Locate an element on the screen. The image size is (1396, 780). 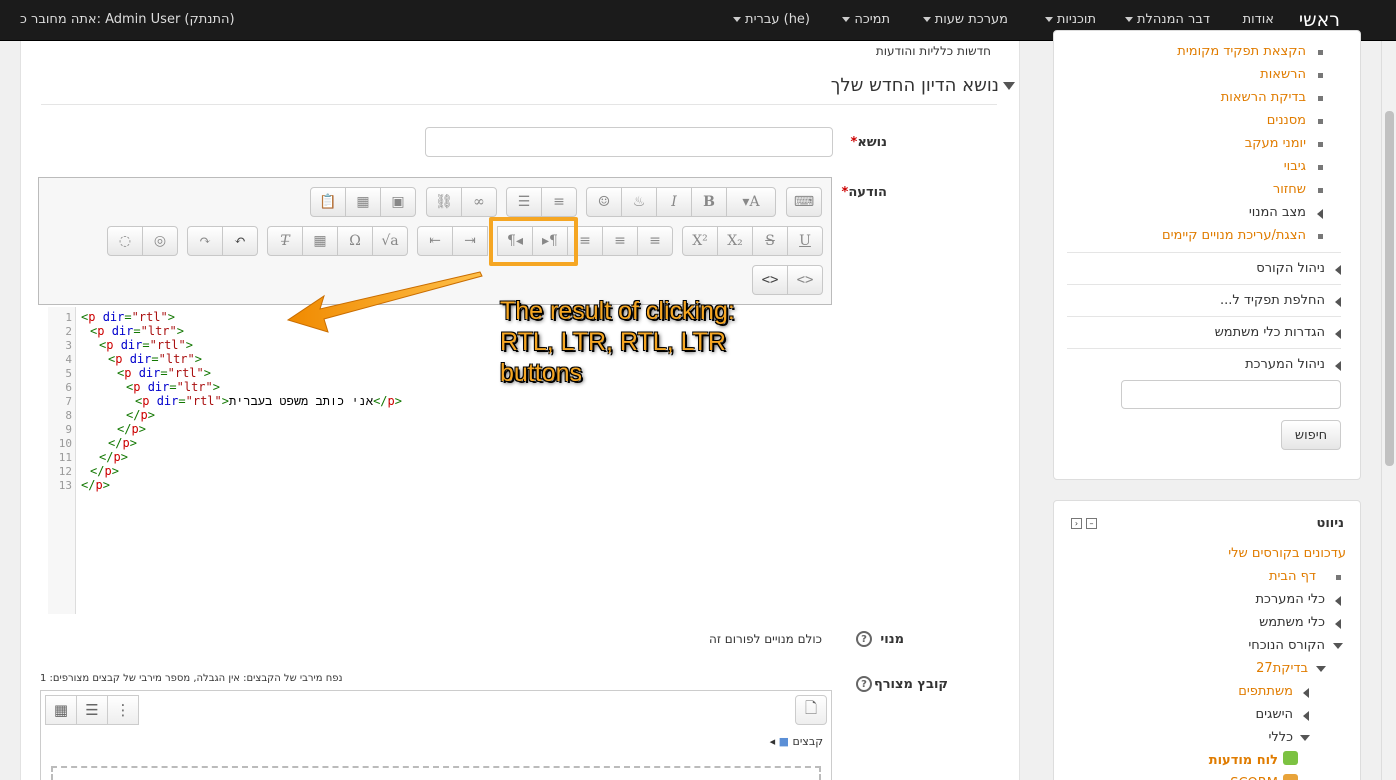
font-style-icon: ▾A is located at coordinates (751, 202).